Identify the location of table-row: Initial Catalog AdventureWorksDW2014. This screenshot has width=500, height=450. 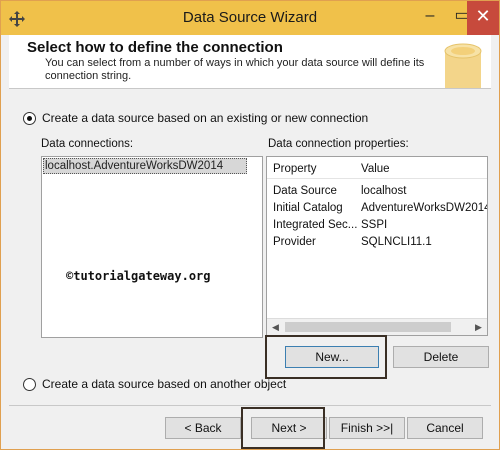
(377, 208).